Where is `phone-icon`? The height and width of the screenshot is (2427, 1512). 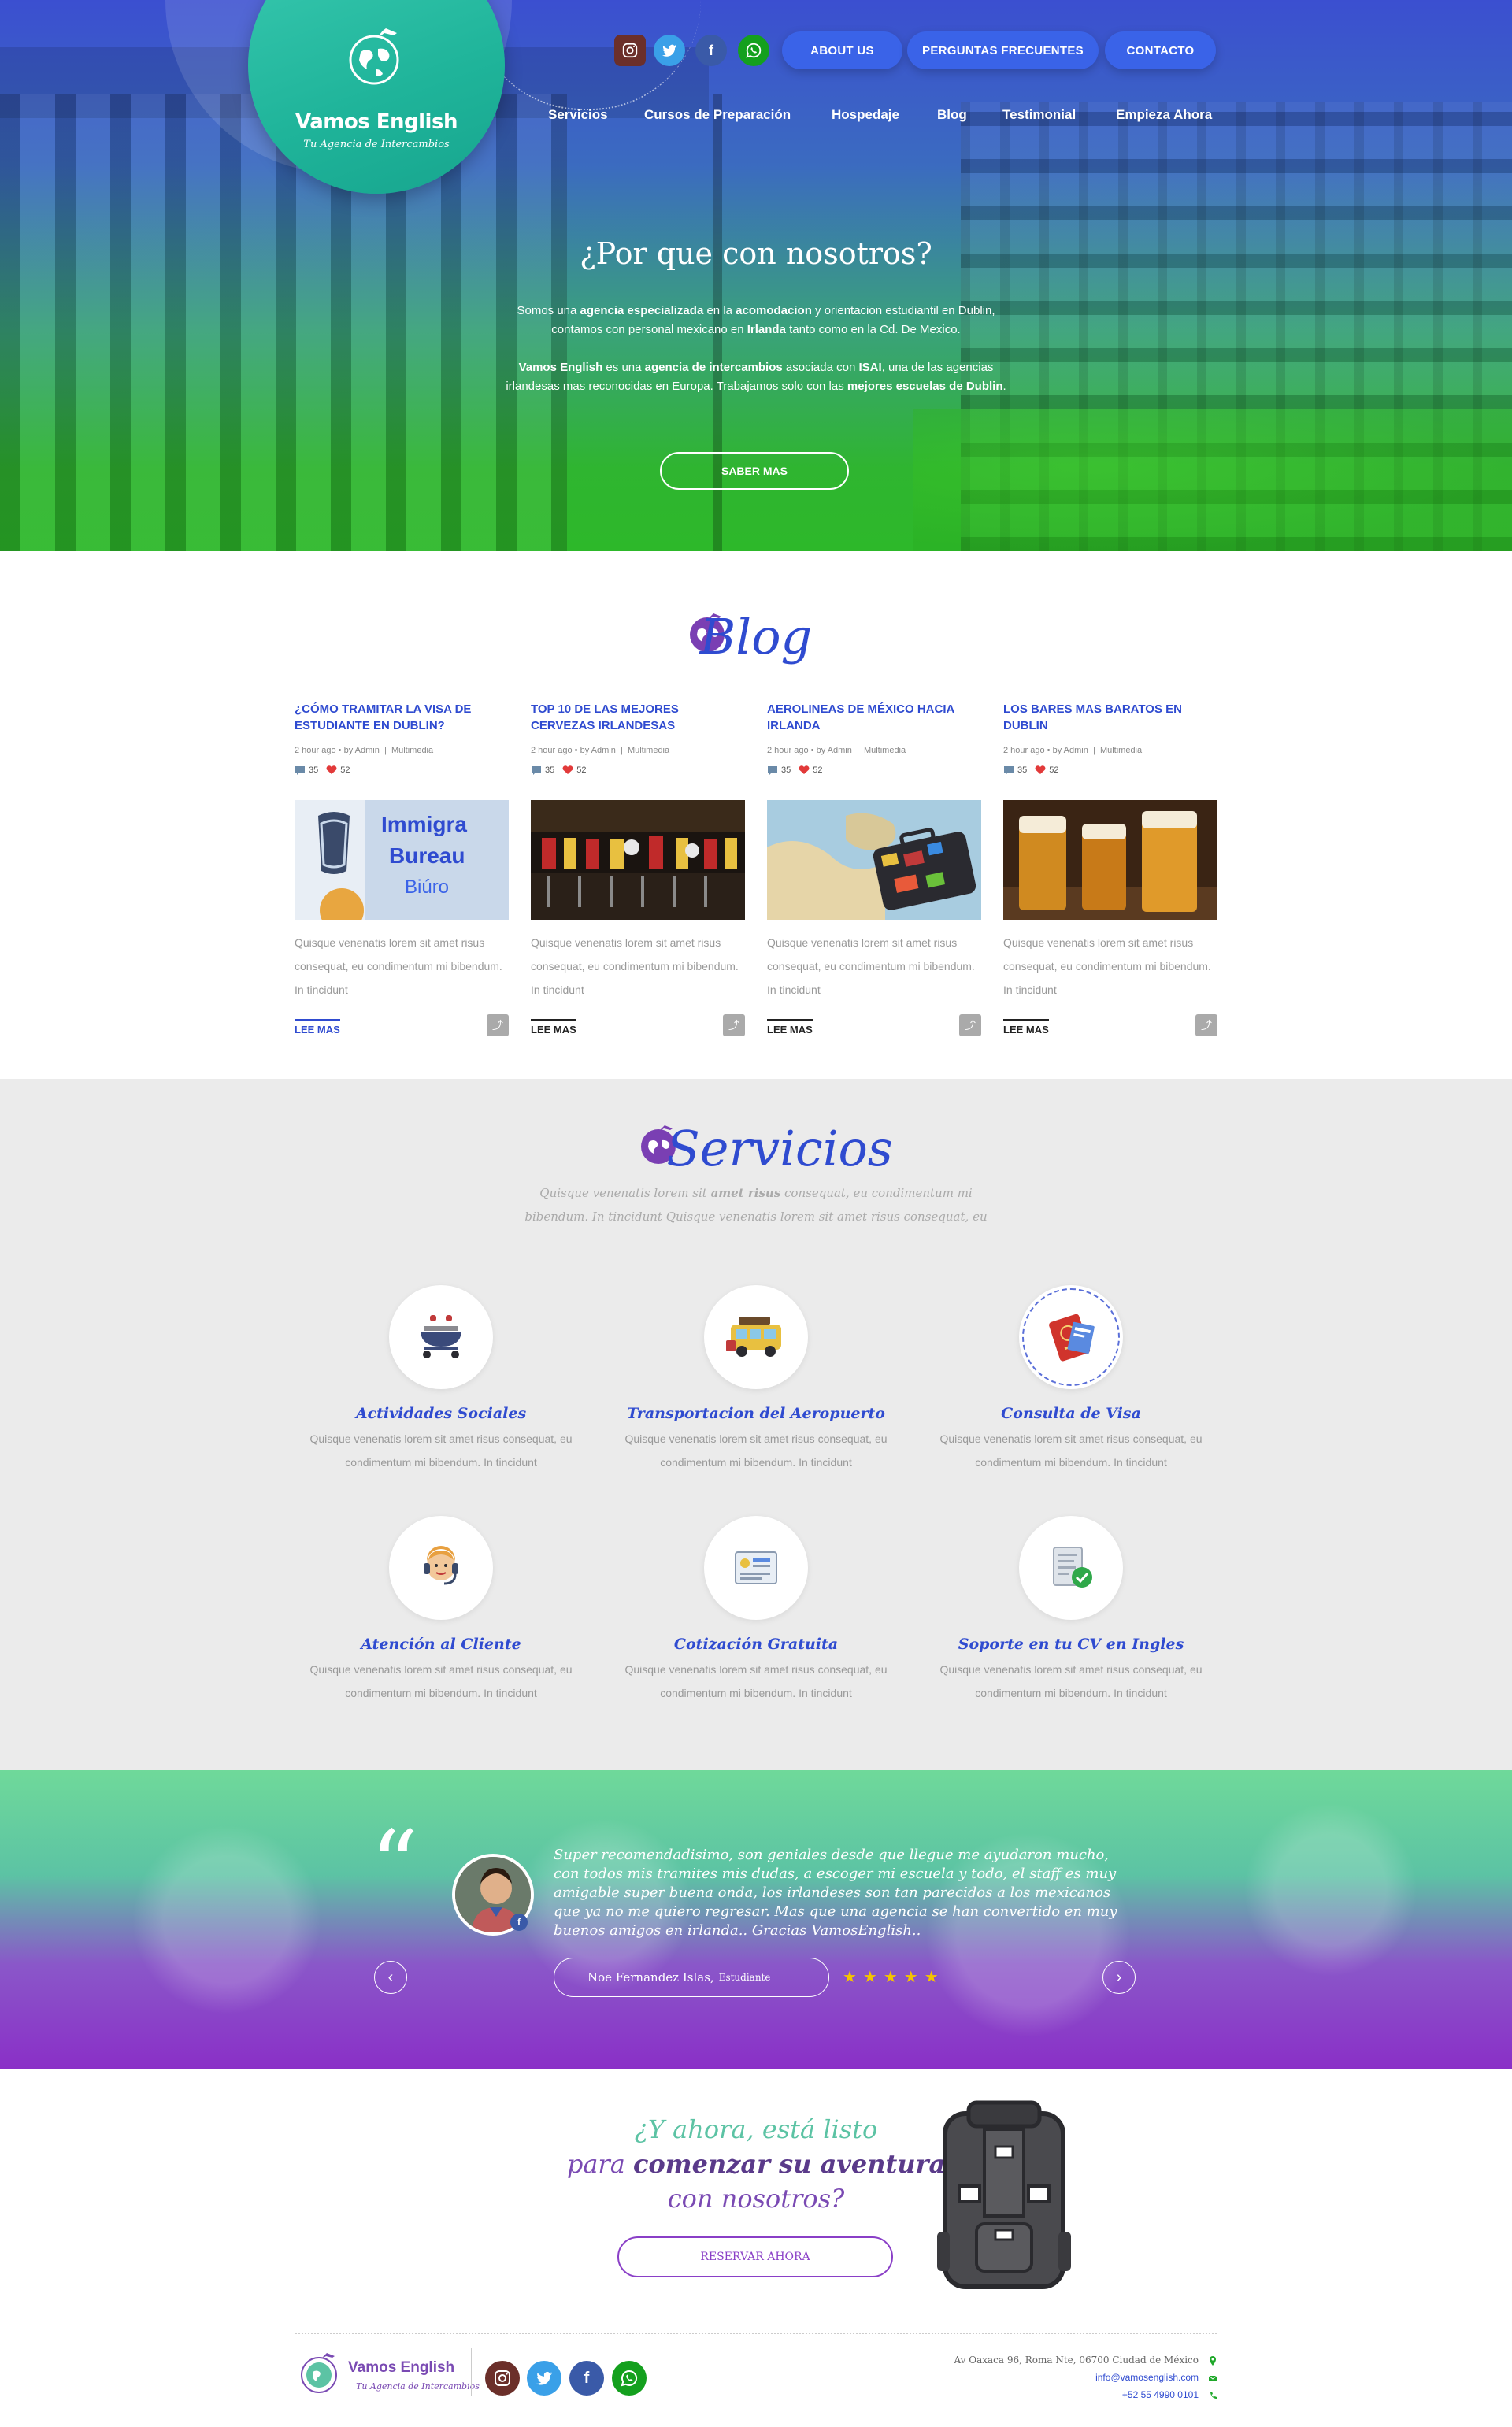
phone-icon is located at coordinates (1213, 2395).